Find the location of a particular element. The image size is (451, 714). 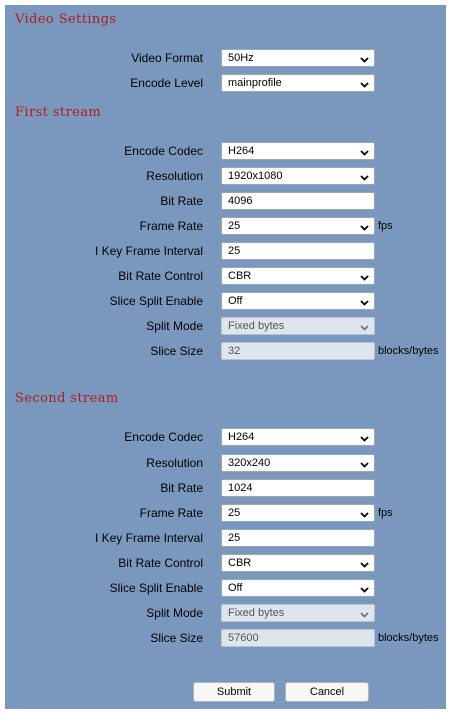

first-slice-size-value: 32 is located at coordinates (234, 351).